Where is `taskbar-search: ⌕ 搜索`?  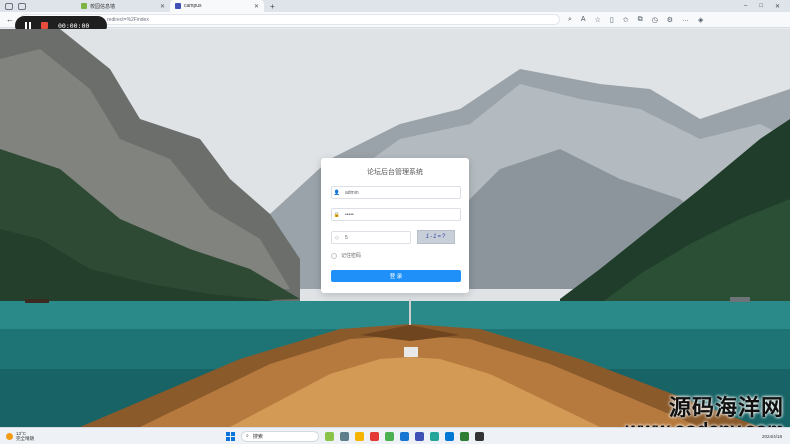
taskbar-search: ⌕ 搜索 is located at coordinates (280, 436).